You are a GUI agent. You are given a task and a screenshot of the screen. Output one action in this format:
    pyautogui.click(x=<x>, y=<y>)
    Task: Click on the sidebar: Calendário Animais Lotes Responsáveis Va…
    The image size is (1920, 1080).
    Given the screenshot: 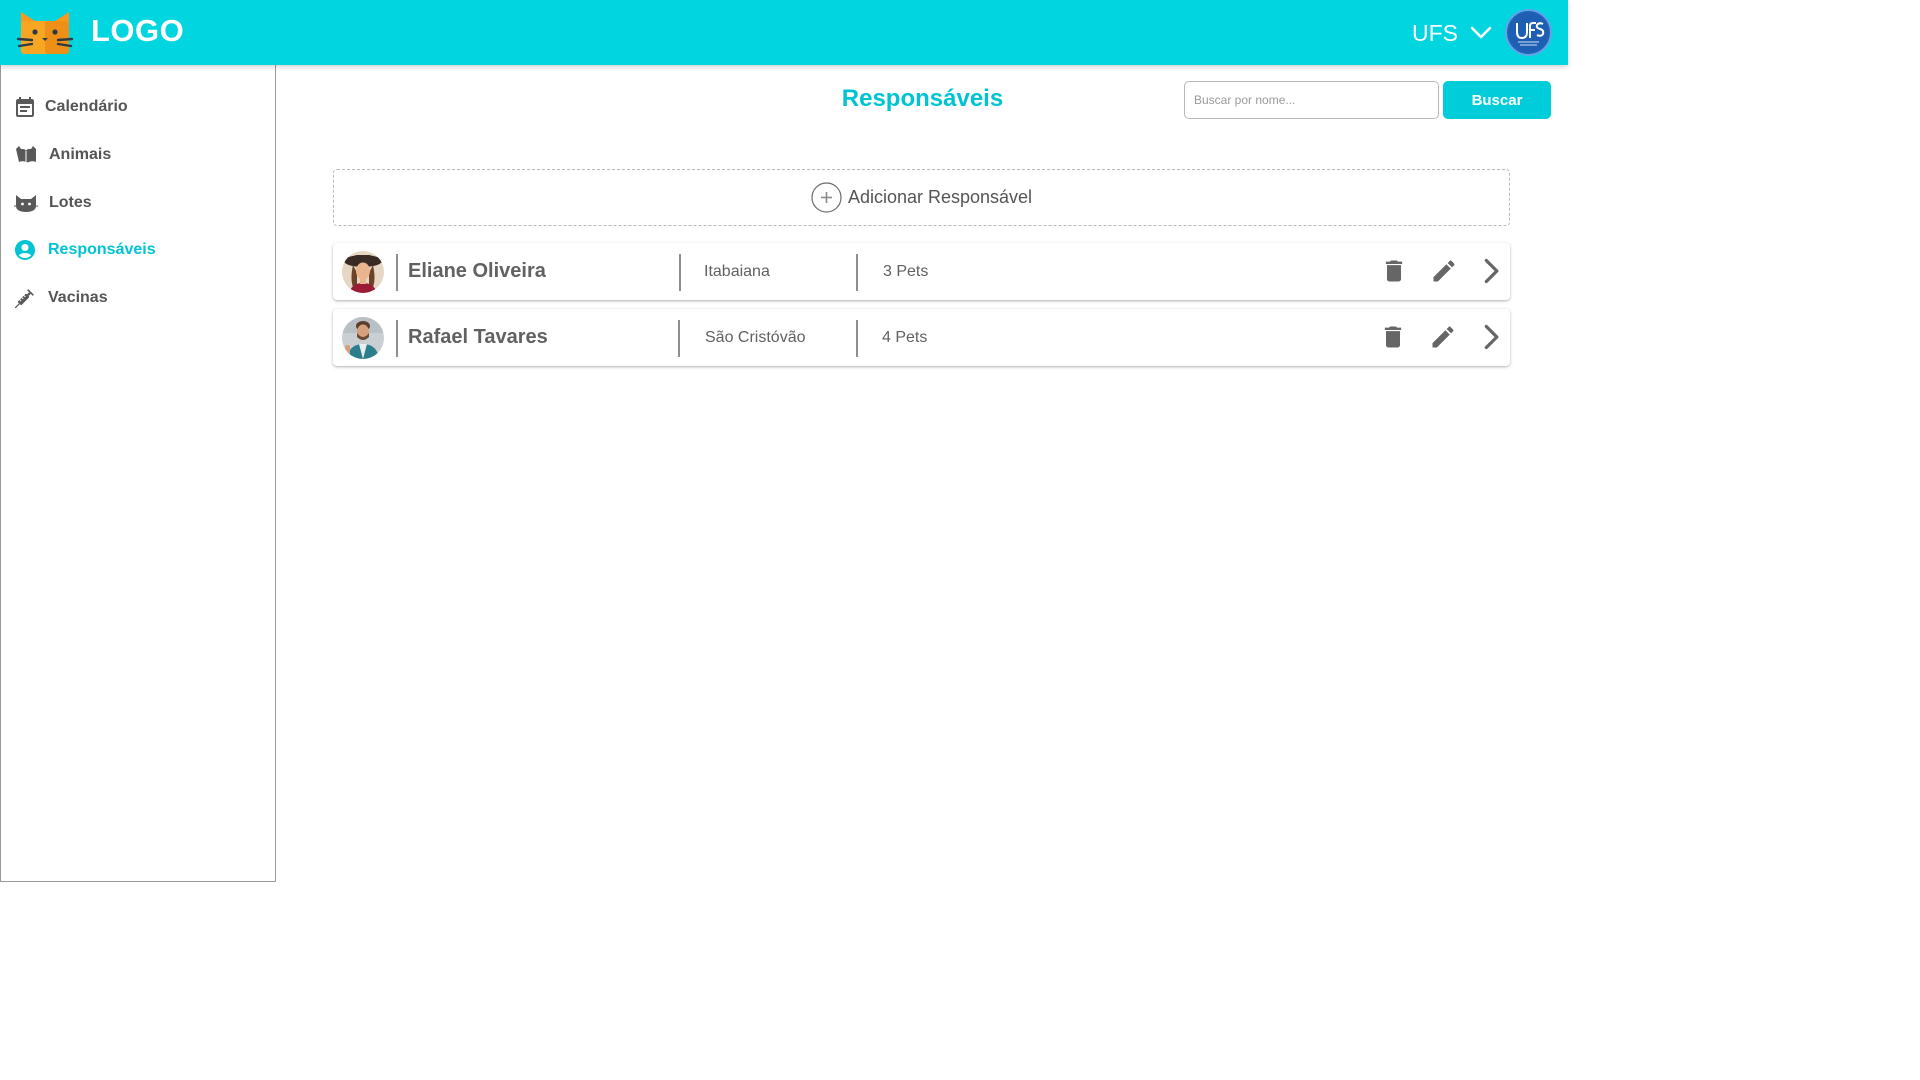 What is the action you would take?
    pyautogui.click(x=138, y=473)
    